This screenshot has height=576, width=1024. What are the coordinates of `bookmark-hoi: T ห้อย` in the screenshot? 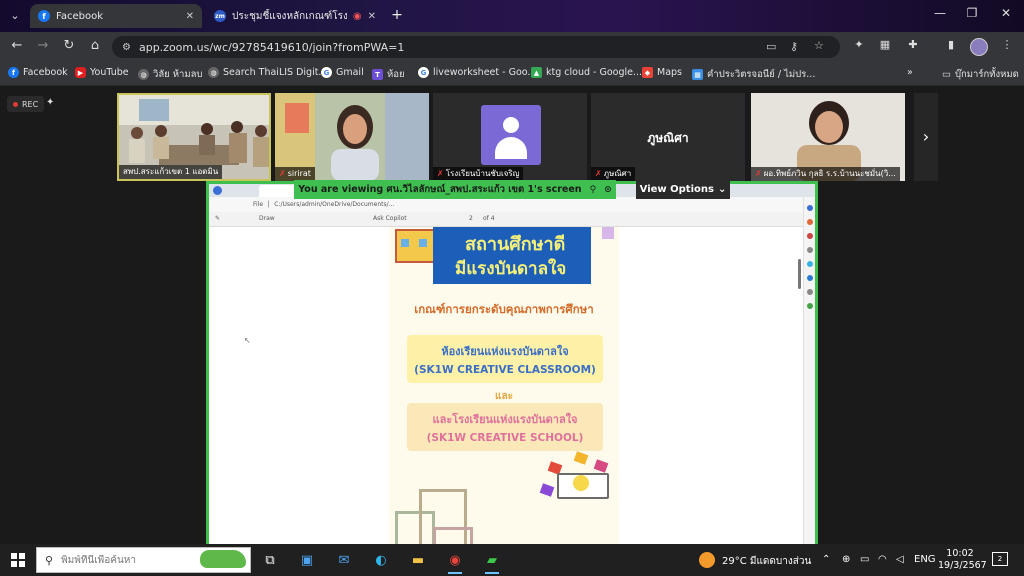 It's located at (388, 74).